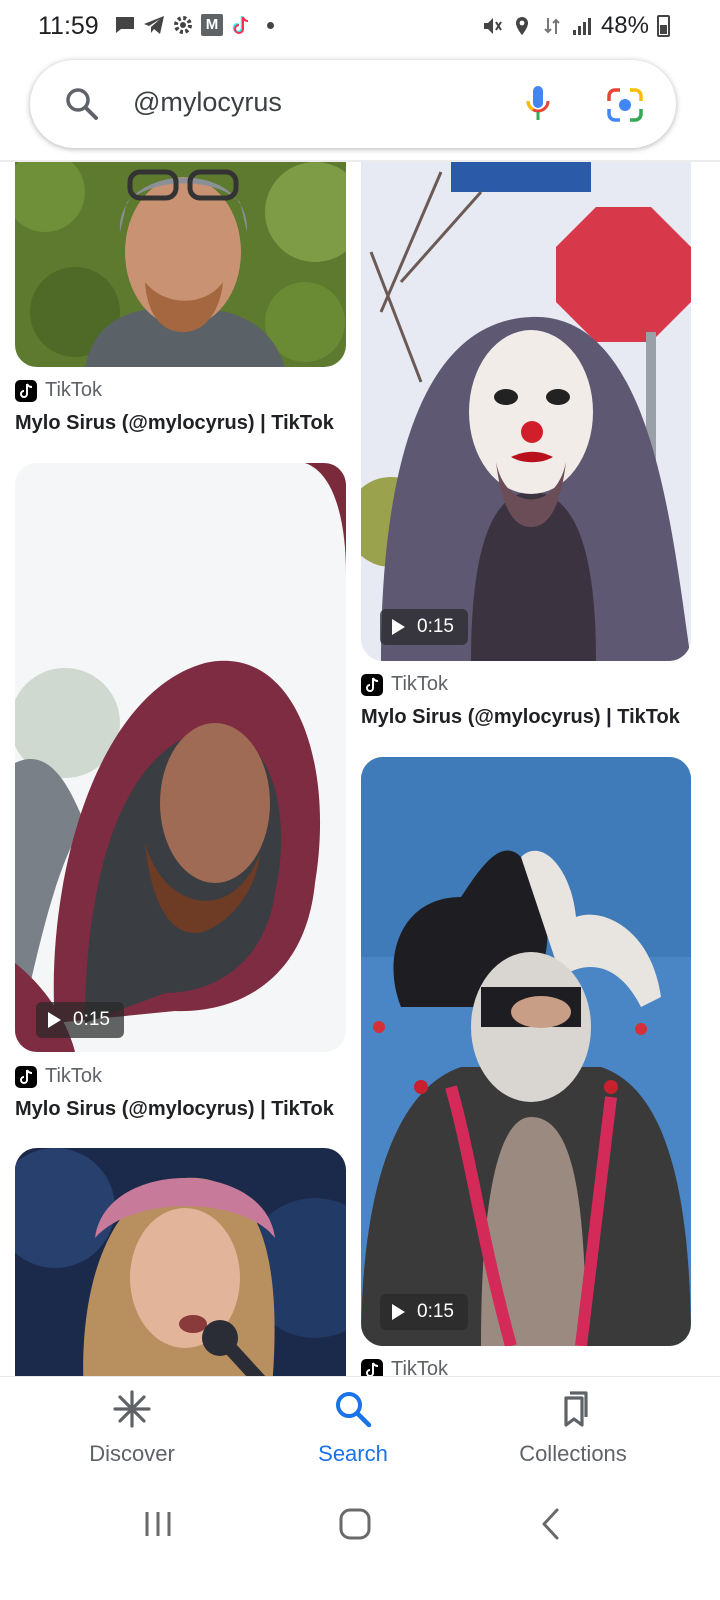 This screenshot has width=720, height=1600. Describe the element at coordinates (353, 1453) in the screenshot. I see `nav-label-search: Search` at that location.